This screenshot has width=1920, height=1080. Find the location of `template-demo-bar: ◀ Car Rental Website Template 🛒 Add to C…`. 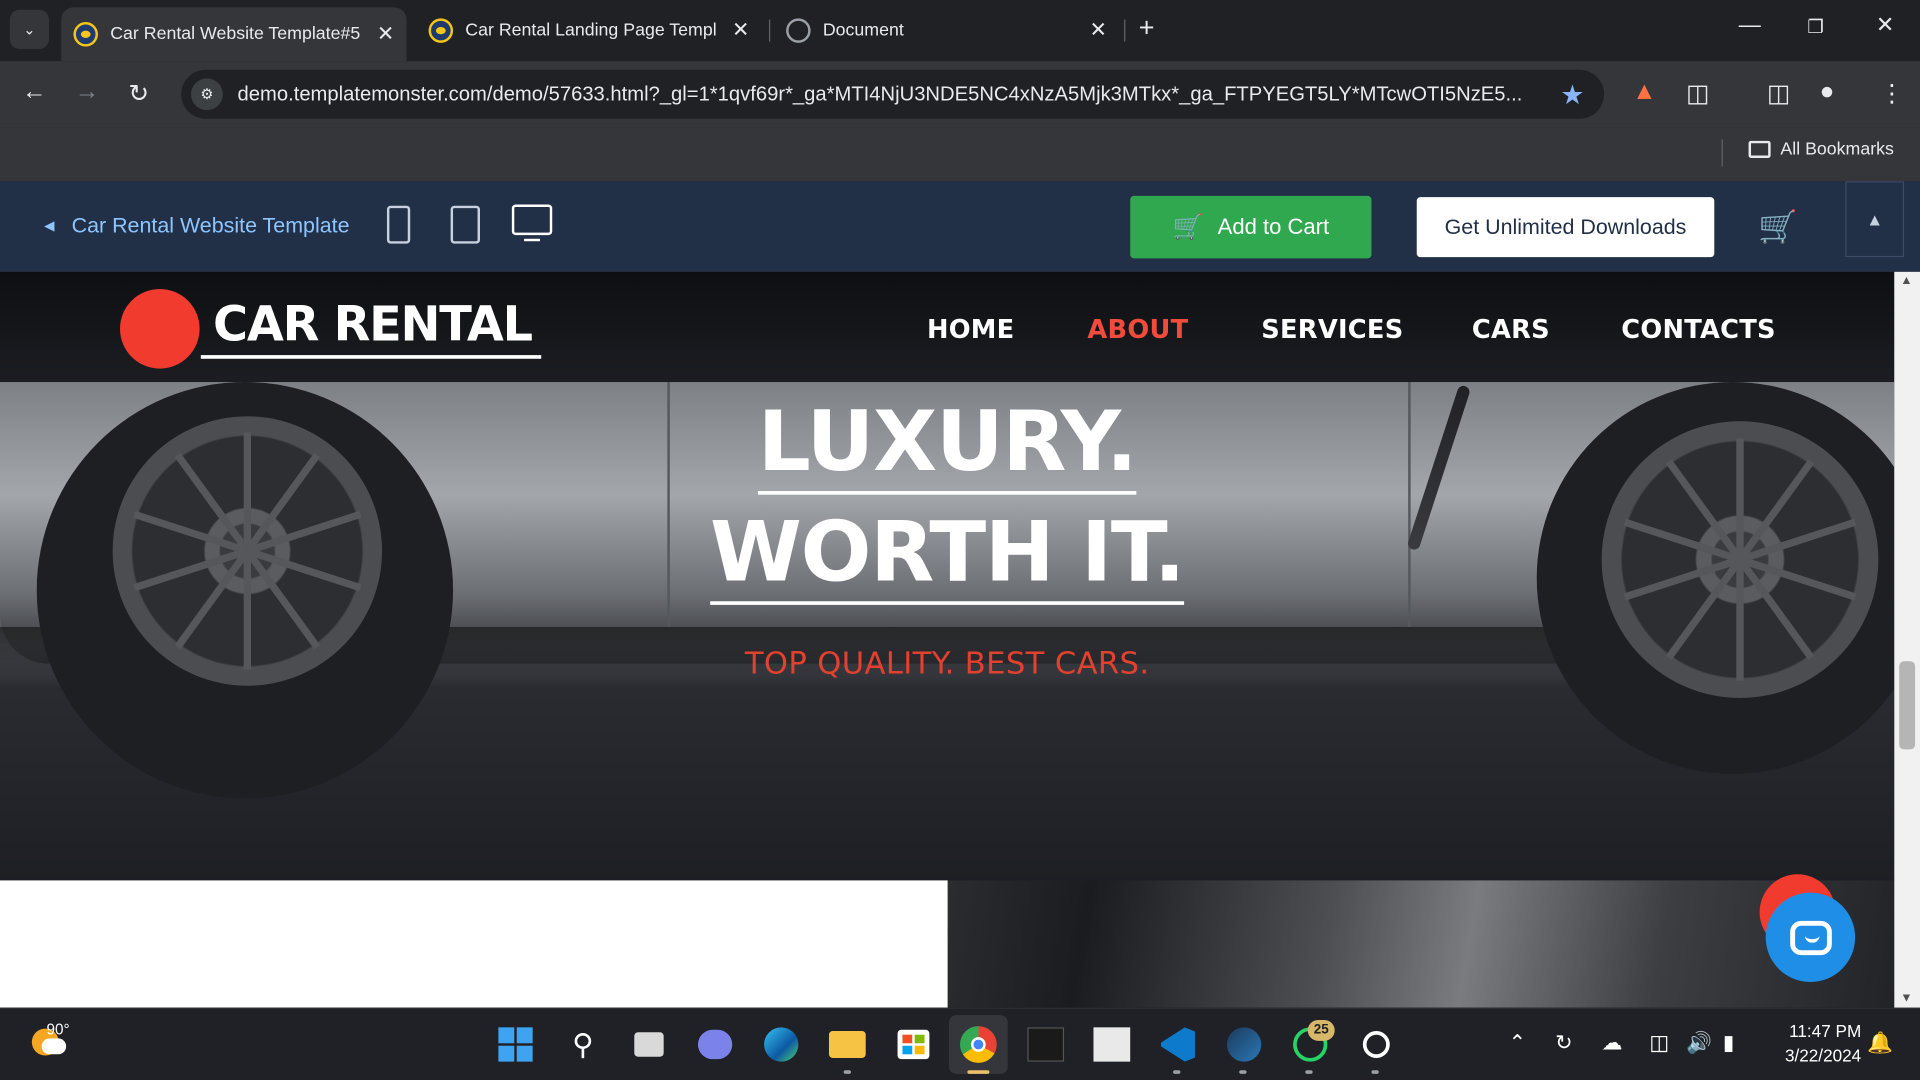

template-demo-bar: ◀ Car Rental Website Template 🛒 Add to C… is located at coordinates (960, 226).